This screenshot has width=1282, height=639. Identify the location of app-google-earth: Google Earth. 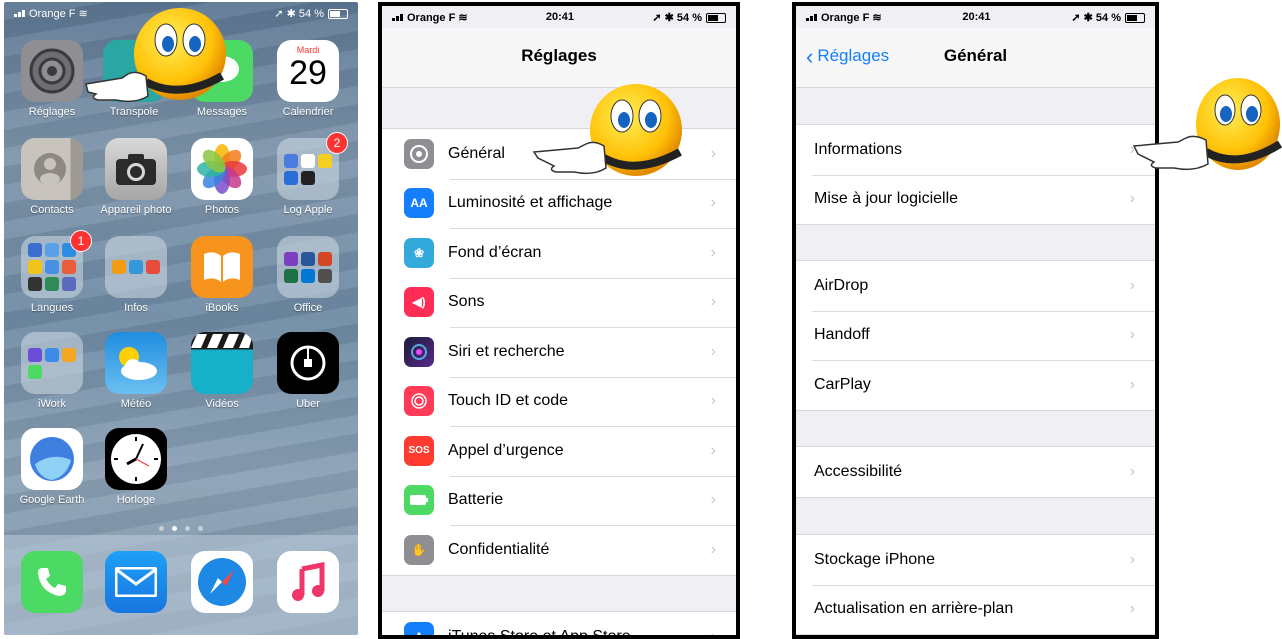
(52, 467).